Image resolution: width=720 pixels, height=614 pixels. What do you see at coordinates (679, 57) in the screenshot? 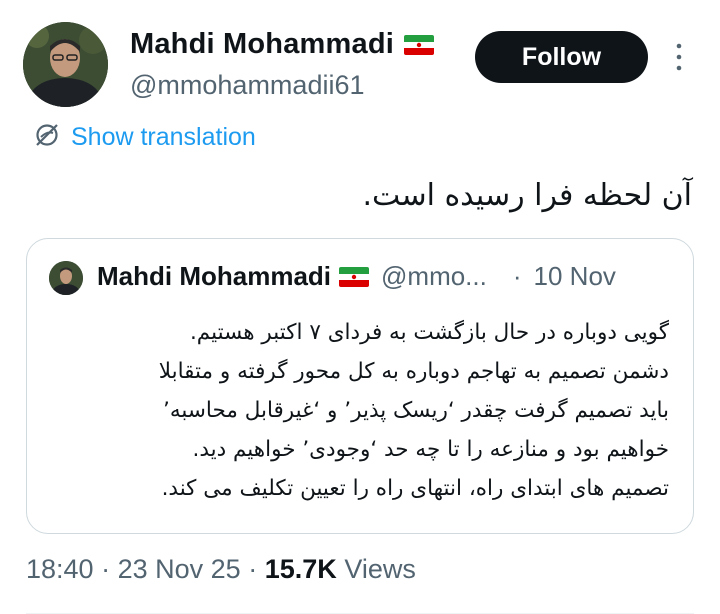
I see `more-vertical-icon` at bounding box center [679, 57].